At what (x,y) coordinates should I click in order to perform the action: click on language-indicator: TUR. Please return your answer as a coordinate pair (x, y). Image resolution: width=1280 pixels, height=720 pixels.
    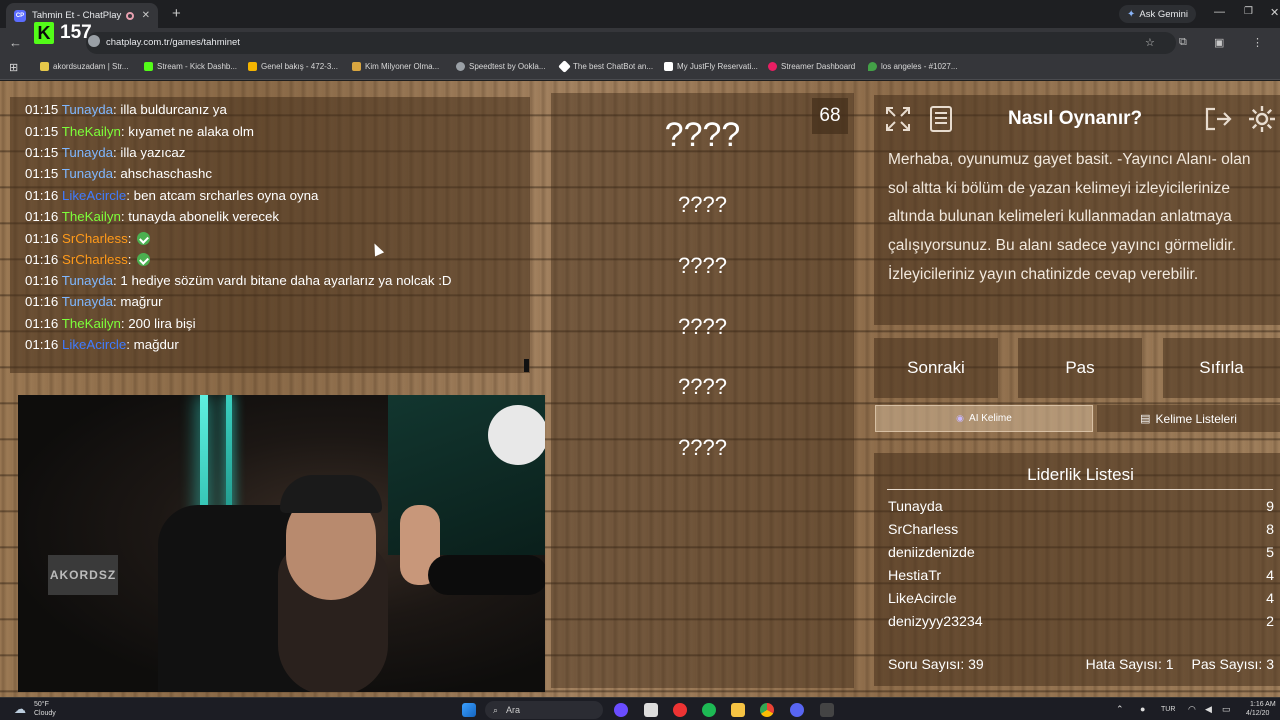
    Looking at the image, I should click on (1168, 709).